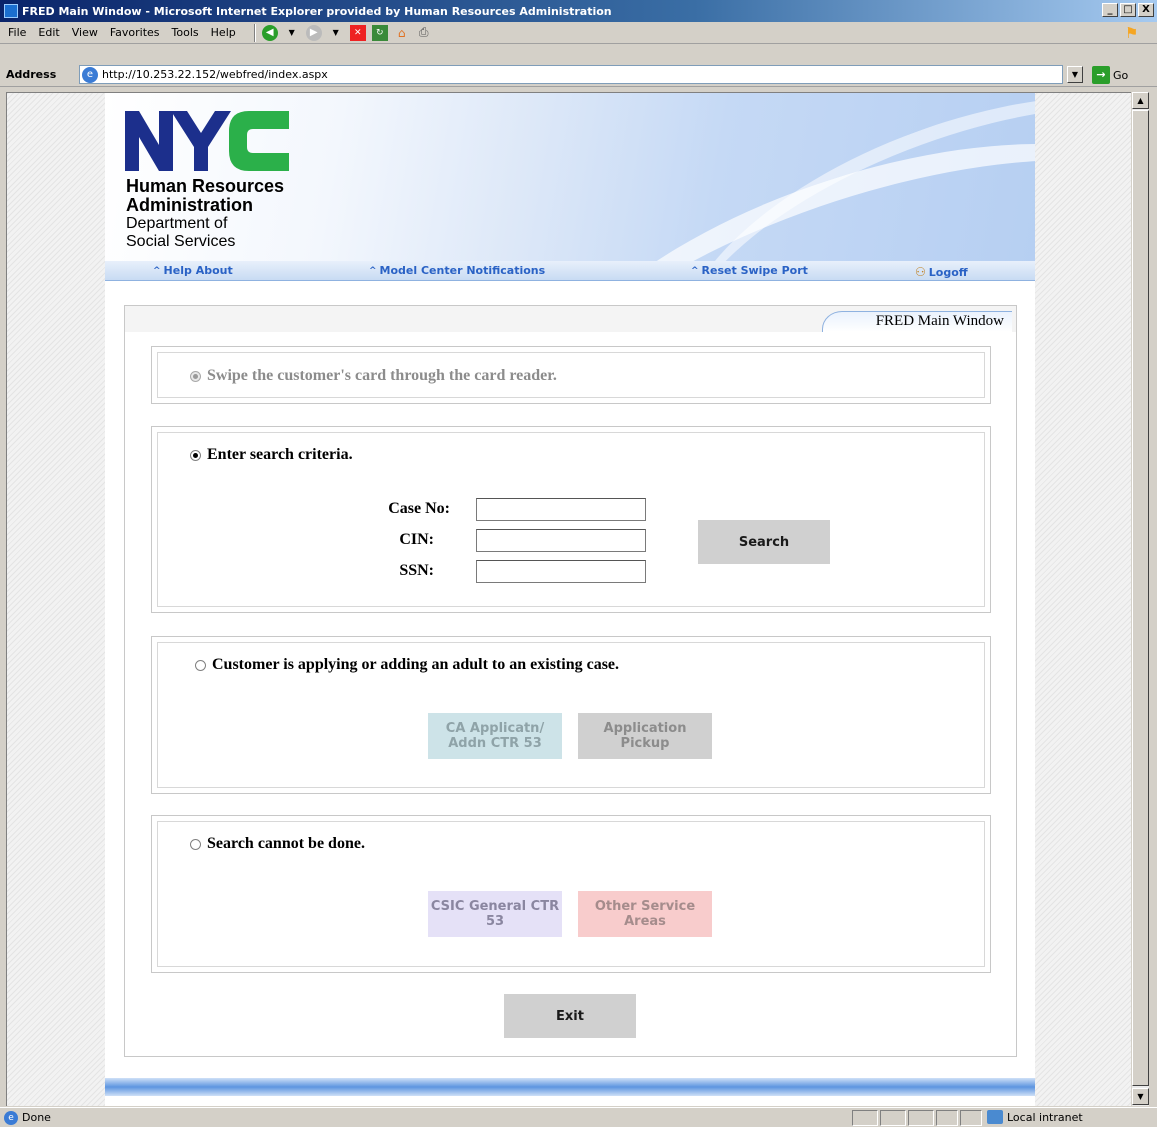 The height and width of the screenshot is (1127, 1157). Describe the element at coordinates (419, 508) in the screenshot. I see `case-no-label: Case No:` at that location.